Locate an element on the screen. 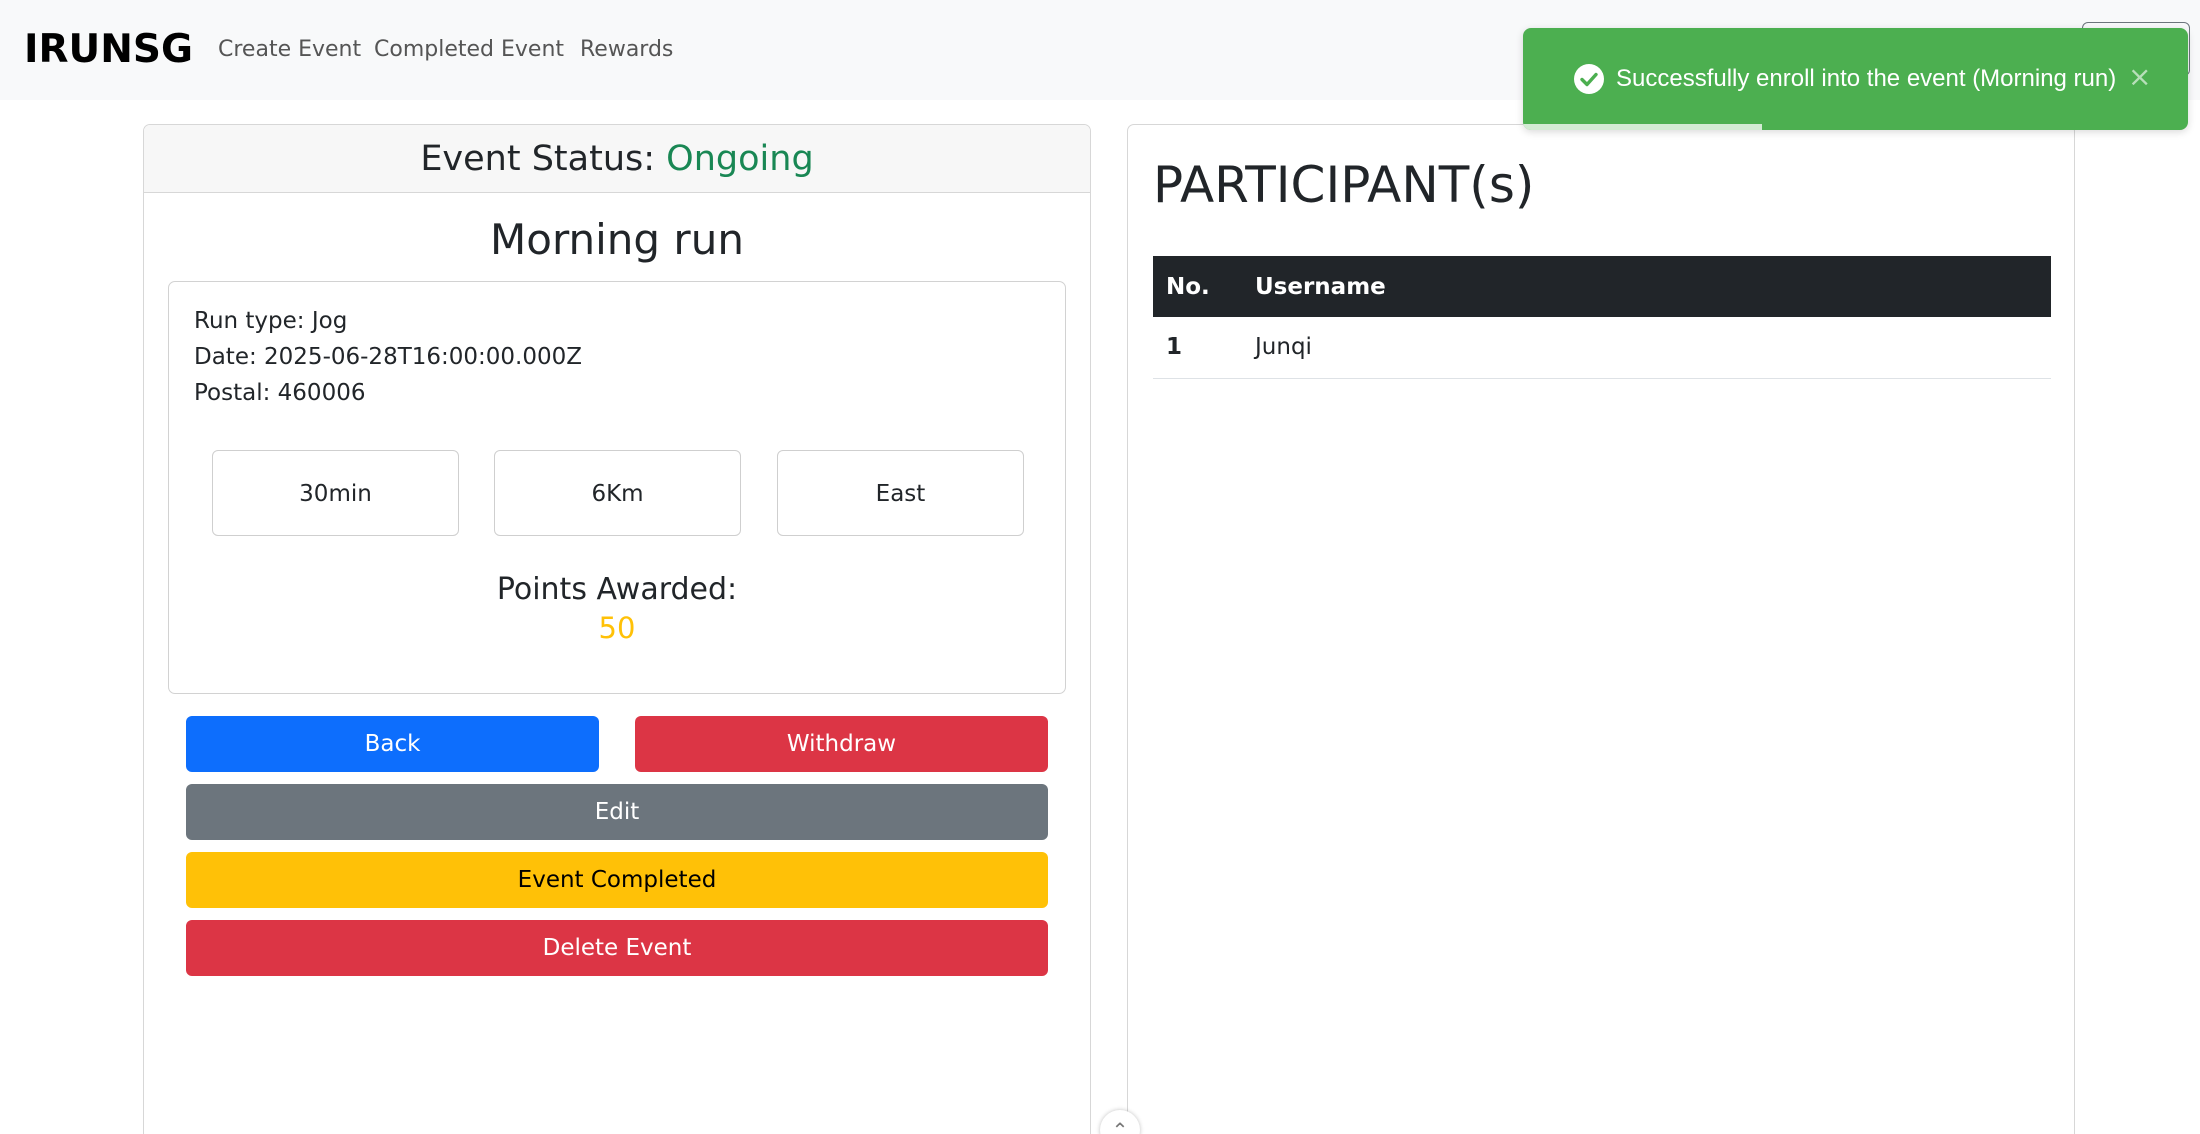 The image size is (2200, 1134). nav-rewards: Rewards is located at coordinates (626, 50).